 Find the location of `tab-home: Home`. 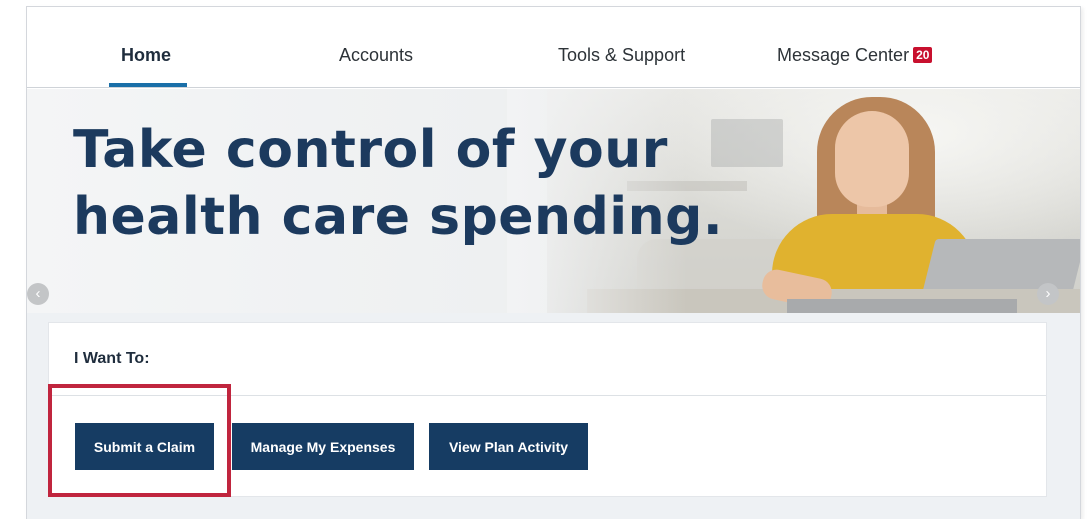

tab-home: Home is located at coordinates (146, 55).